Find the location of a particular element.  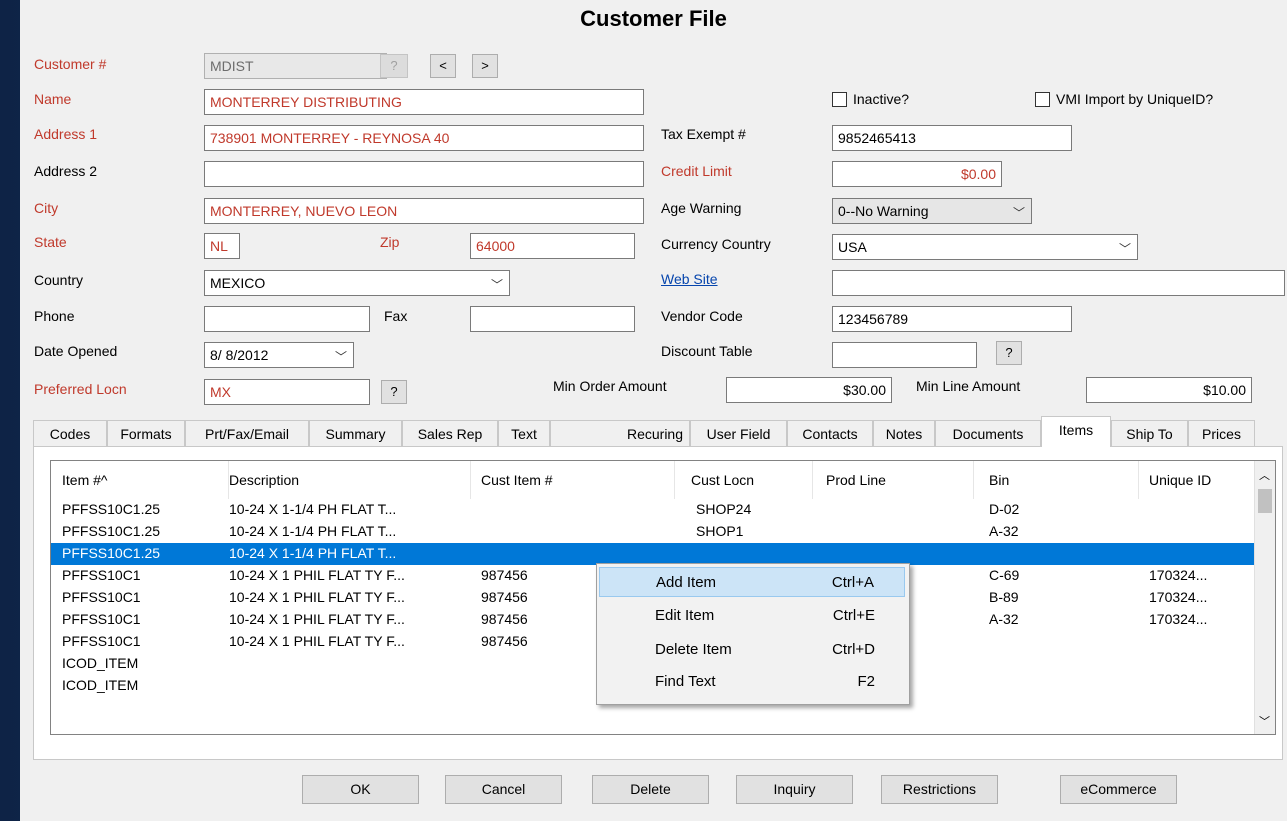

list-scrollbar: ︿ ﹀ is located at coordinates (1264, 597).